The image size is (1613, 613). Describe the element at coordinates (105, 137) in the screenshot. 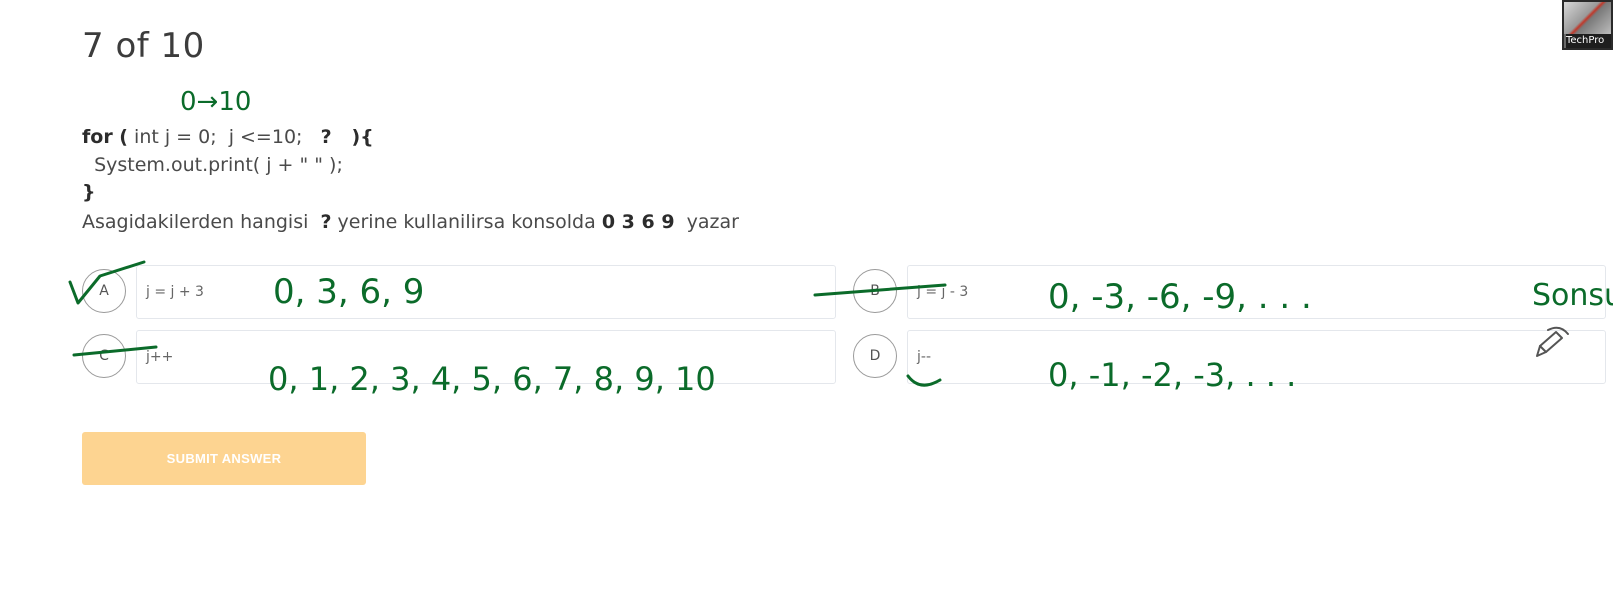

I see `code-for-keyword: for (` at that location.